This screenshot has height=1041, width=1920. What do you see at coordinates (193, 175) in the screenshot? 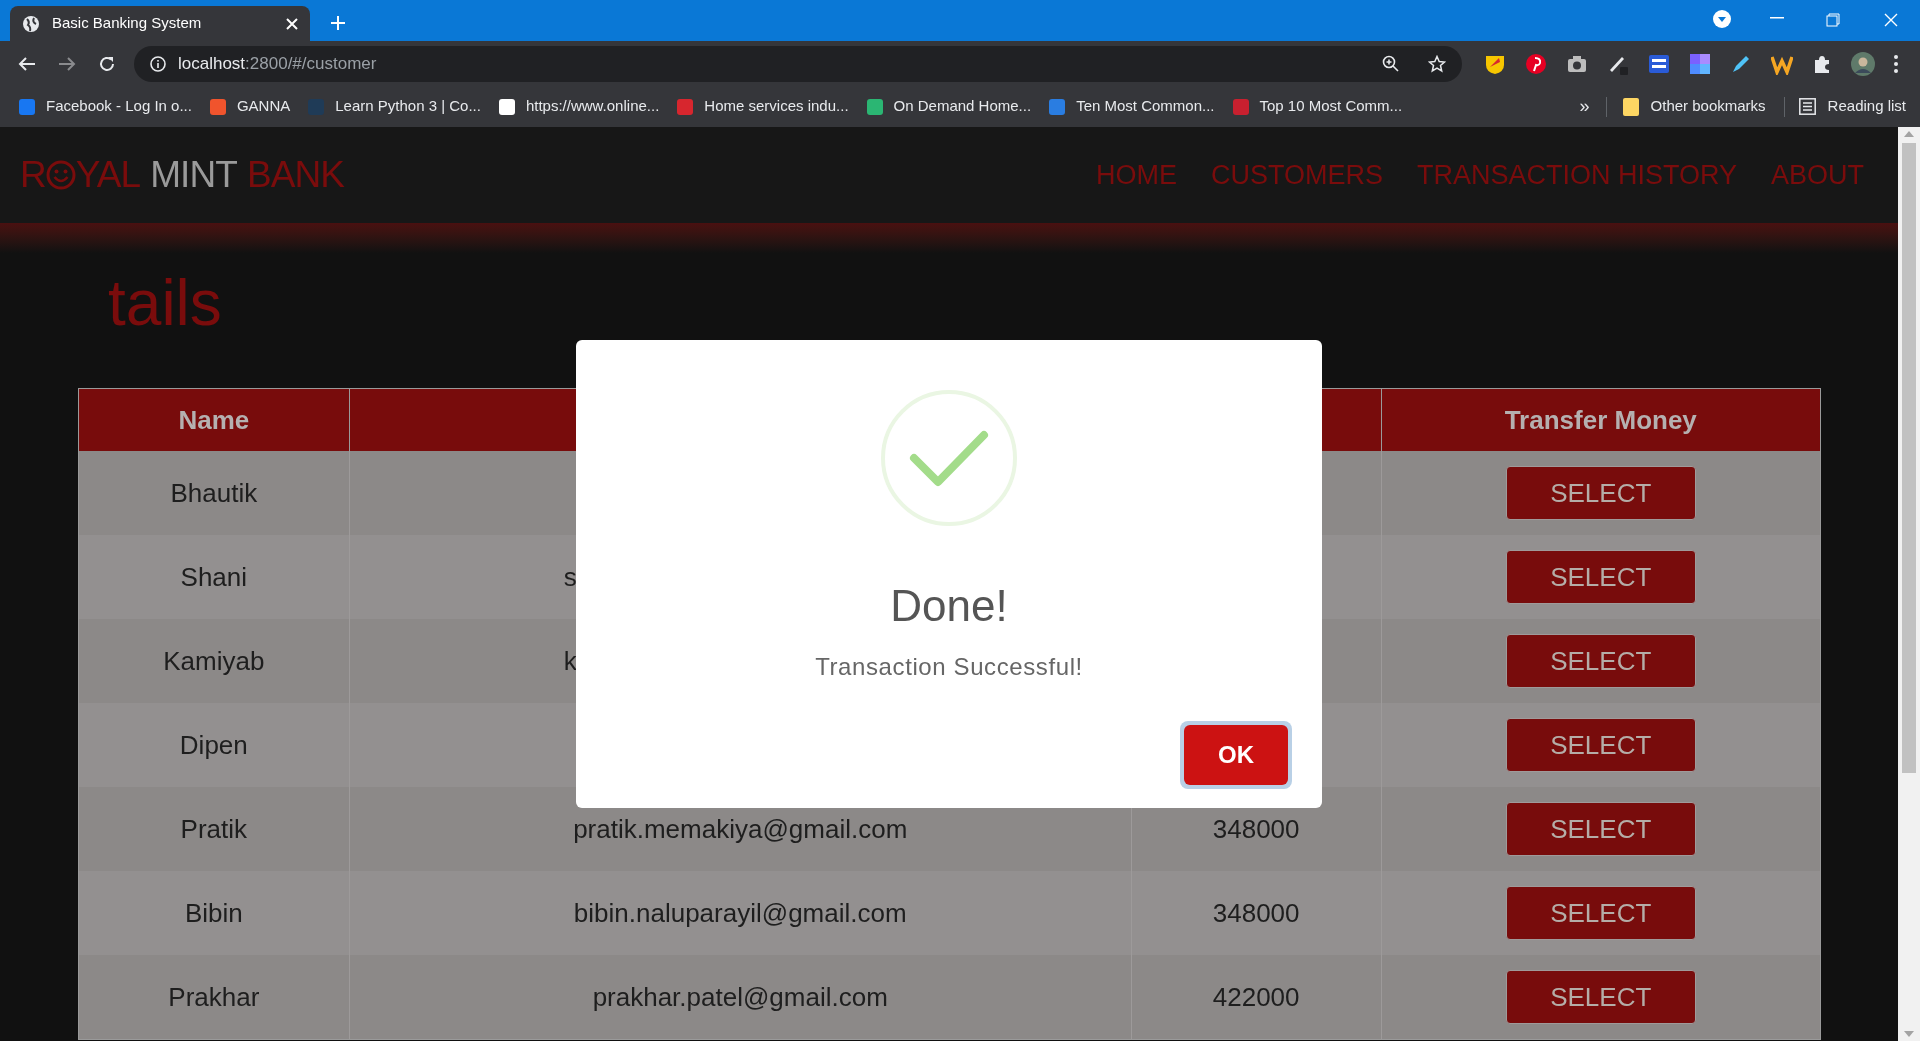
I see `logo-text: MINT` at bounding box center [193, 175].